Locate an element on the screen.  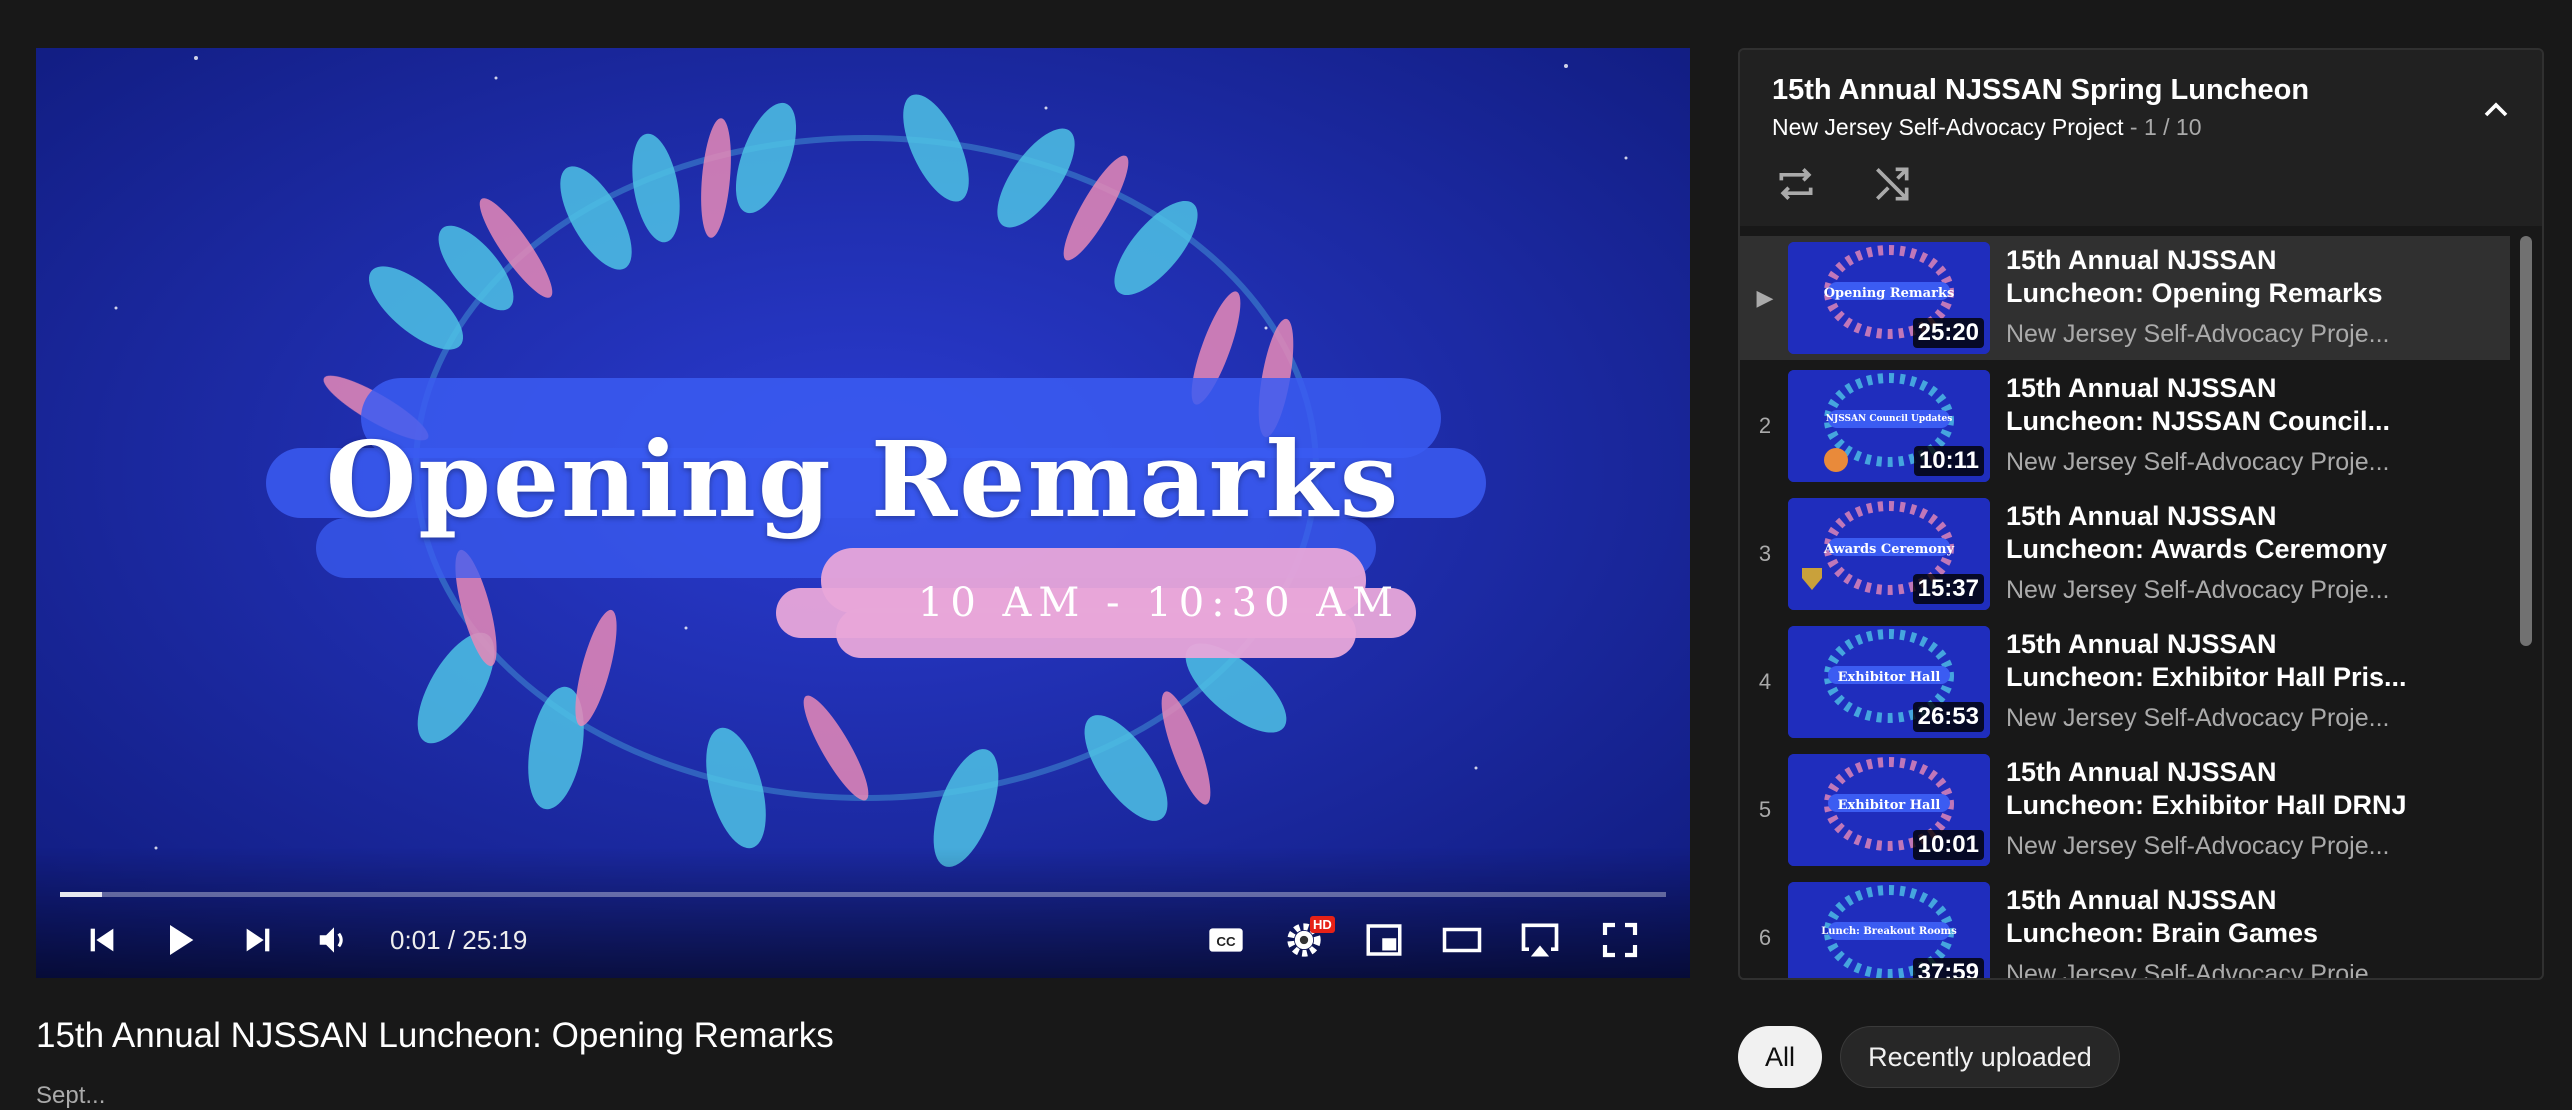
playlist-scrollbar is located at coordinates (2526, 441).